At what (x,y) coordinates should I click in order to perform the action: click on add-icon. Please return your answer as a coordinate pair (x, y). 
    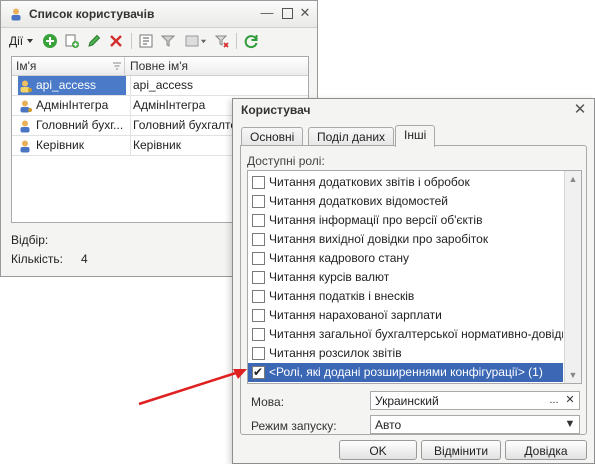
    Looking at the image, I should click on (50, 41).